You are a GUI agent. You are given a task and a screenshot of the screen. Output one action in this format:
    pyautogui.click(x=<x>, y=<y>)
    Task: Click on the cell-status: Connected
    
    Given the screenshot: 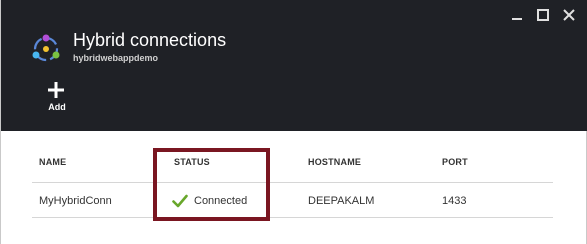 What is the action you would take?
    pyautogui.click(x=209, y=201)
    